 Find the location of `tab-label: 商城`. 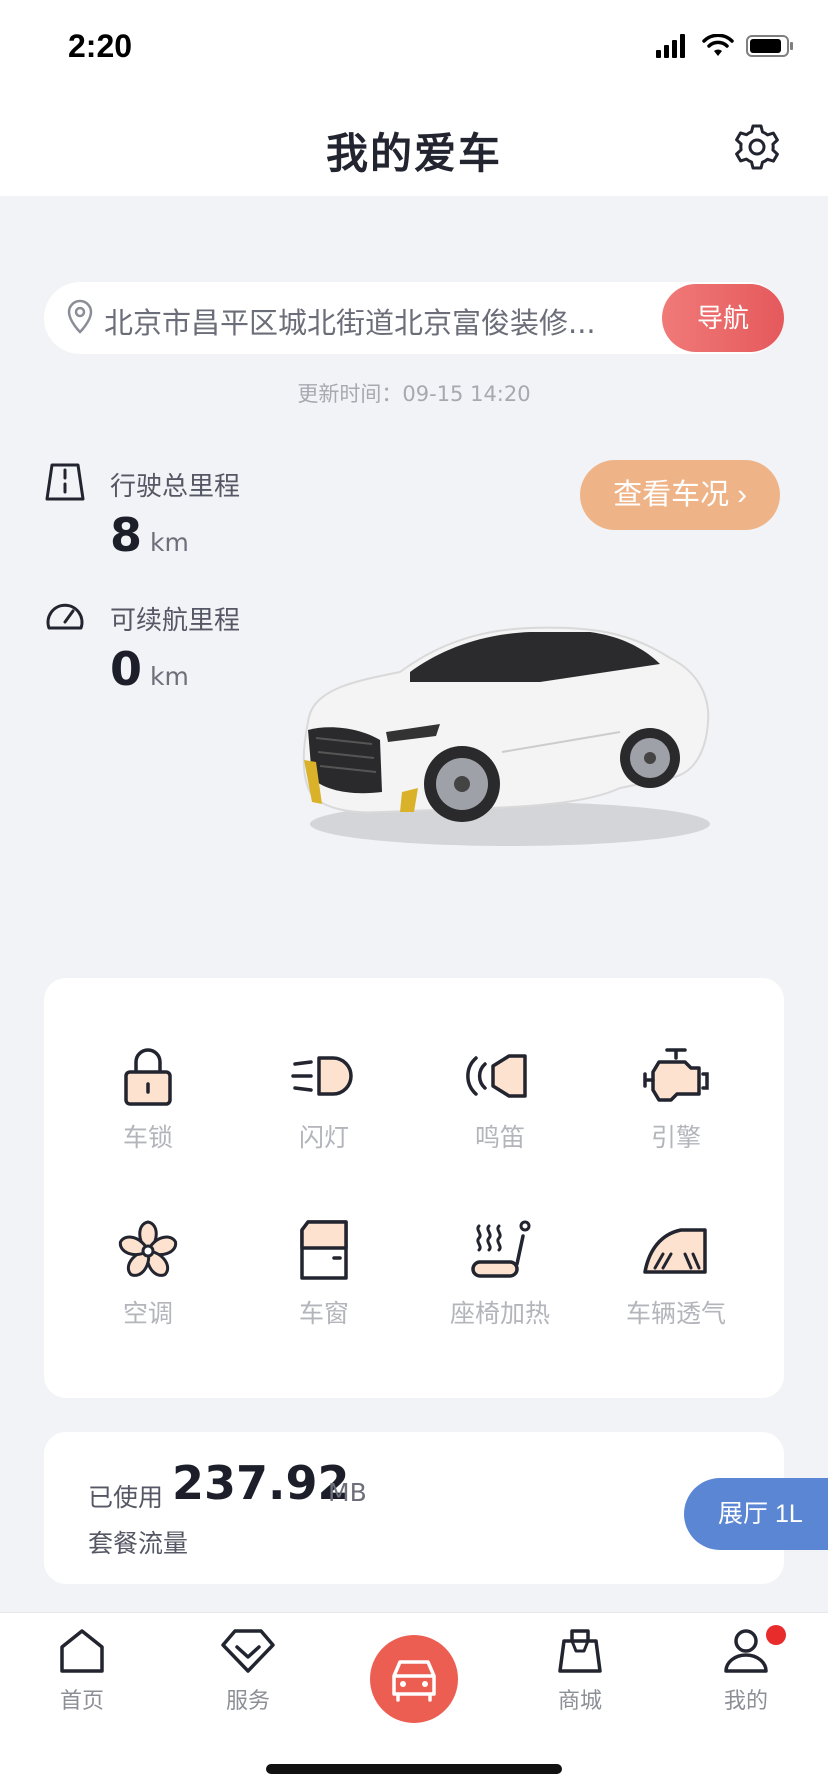

tab-label: 商城 is located at coordinates (579, 1701).